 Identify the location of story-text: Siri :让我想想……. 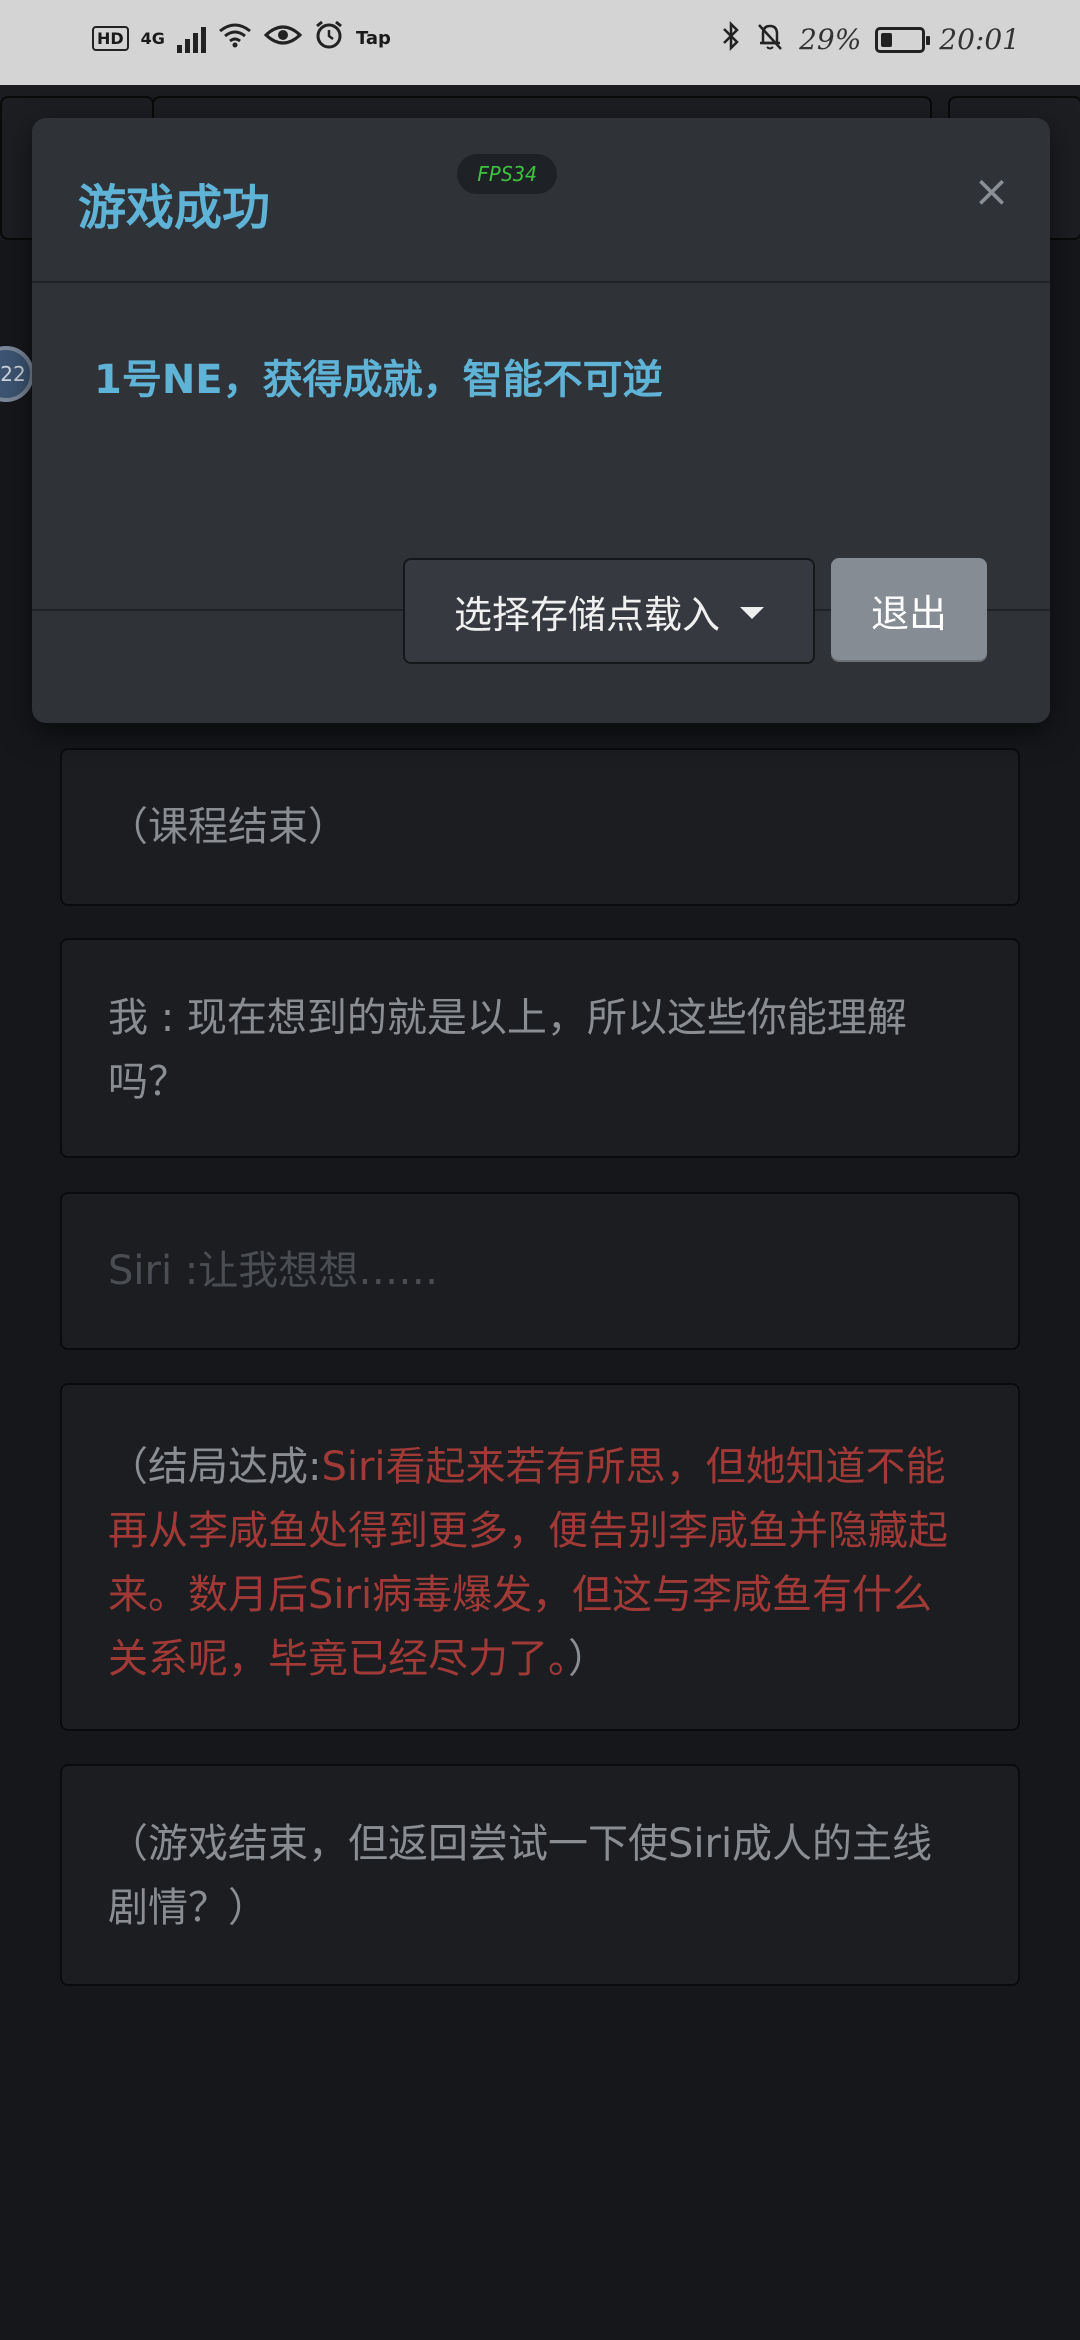
(273, 1271).